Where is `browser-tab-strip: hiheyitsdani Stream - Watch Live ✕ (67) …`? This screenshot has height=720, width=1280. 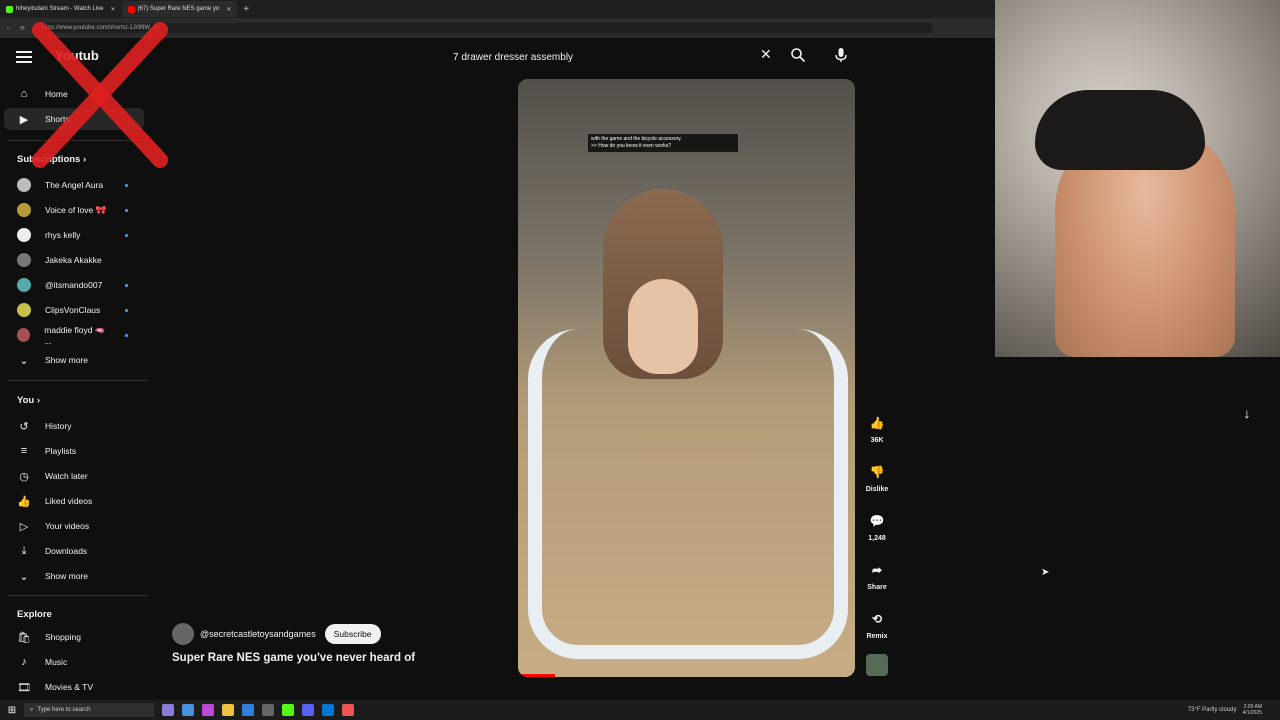 browser-tab-strip: hiheyitsdani Stream - Watch Live ✕ (67) … is located at coordinates (497, 9).